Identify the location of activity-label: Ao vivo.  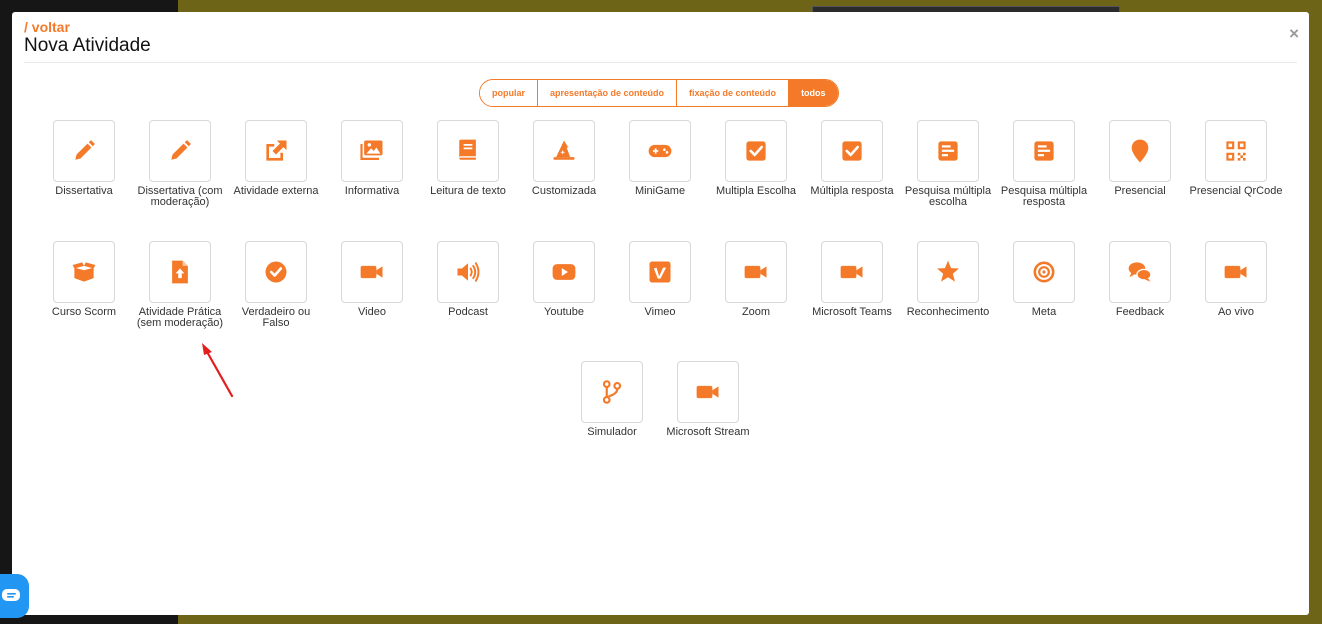
(1236, 312).